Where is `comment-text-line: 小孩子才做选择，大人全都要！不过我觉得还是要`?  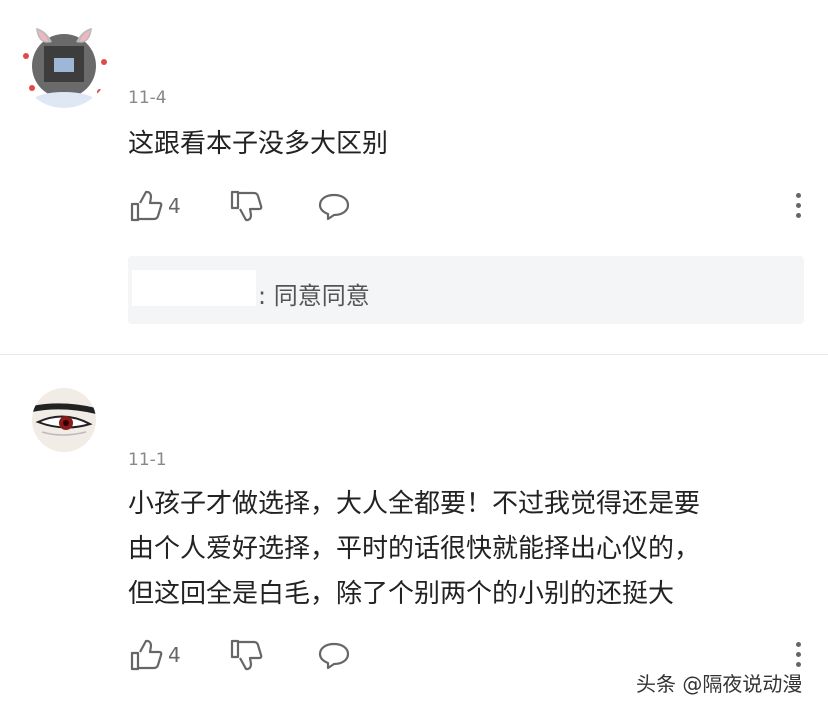 comment-text-line: 小孩子才做选择，大人全都要！不过我觉得还是要 is located at coordinates (414, 504).